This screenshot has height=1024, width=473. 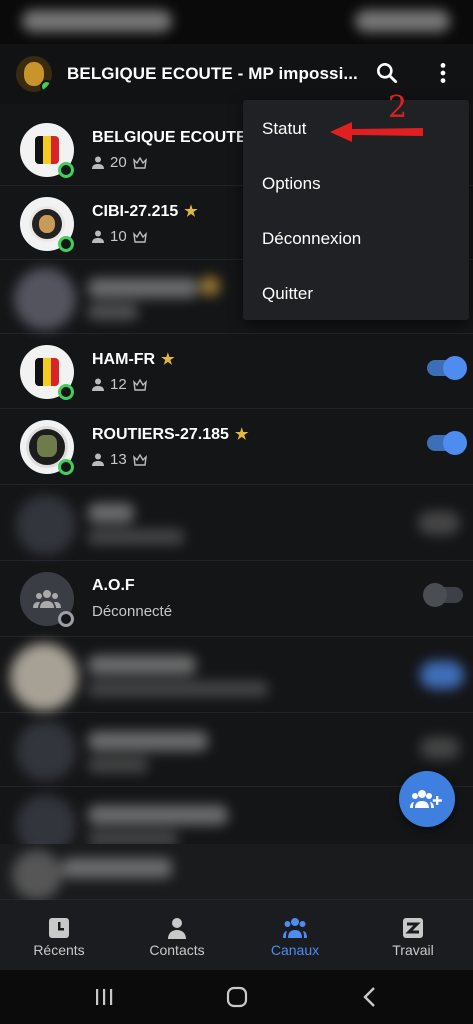 What do you see at coordinates (291, 184) in the screenshot?
I see `menu-item-options: Options` at bounding box center [291, 184].